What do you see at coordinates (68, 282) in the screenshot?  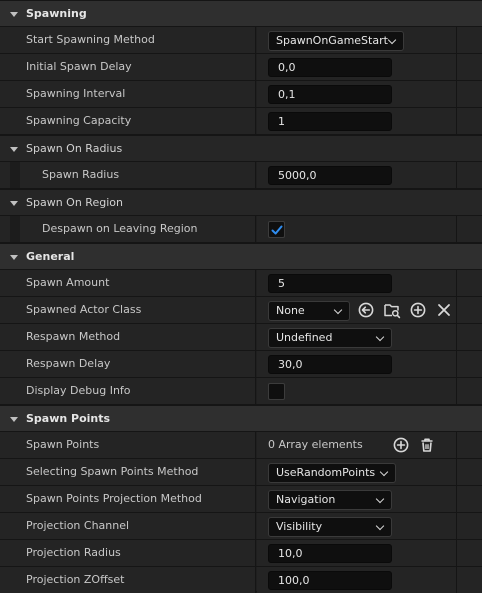 I see `property-label: Spawn Amount` at bounding box center [68, 282].